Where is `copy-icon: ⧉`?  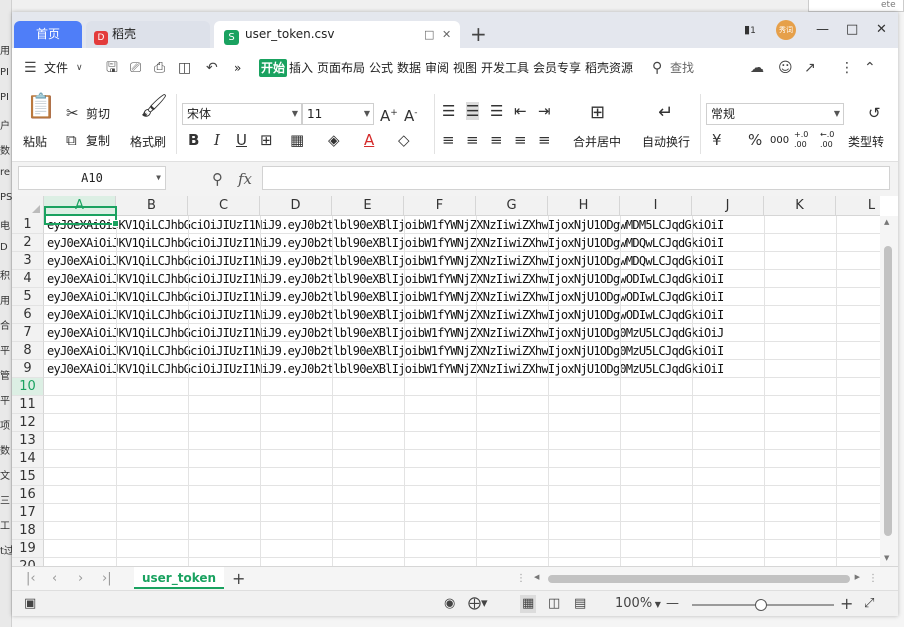 copy-icon: ⧉ is located at coordinates (71, 140).